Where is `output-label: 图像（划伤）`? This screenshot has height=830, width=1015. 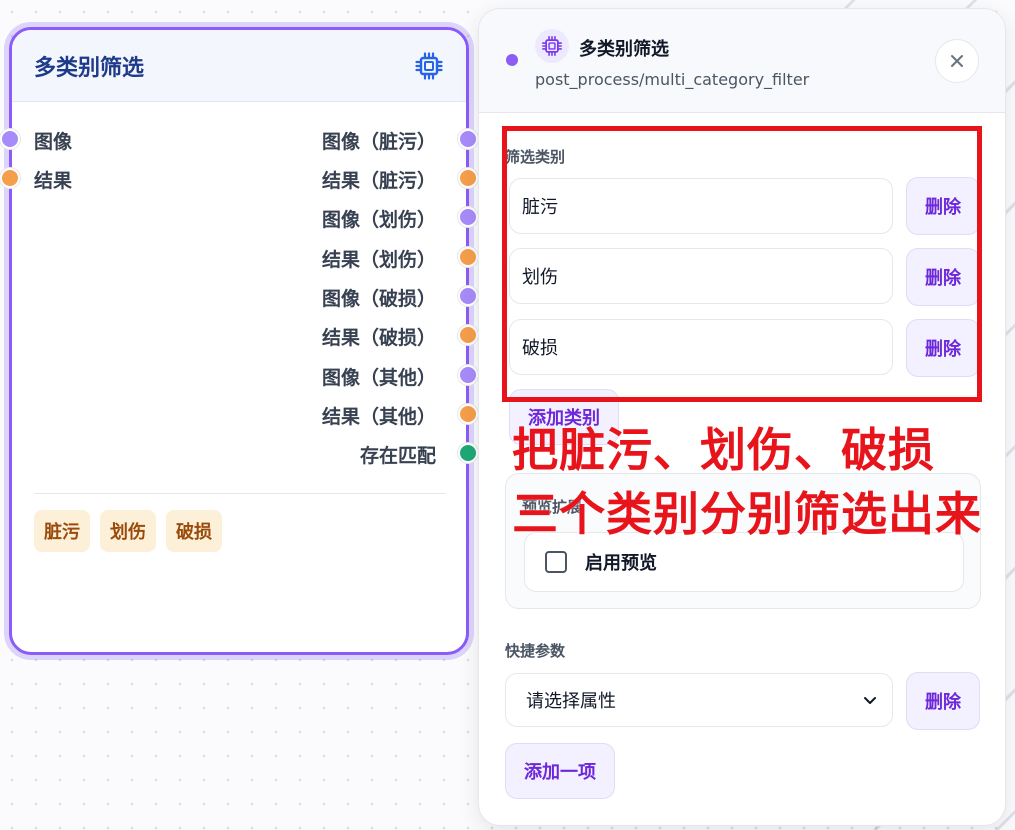 output-label: 图像（划伤） is located at coordinates (378, 220).